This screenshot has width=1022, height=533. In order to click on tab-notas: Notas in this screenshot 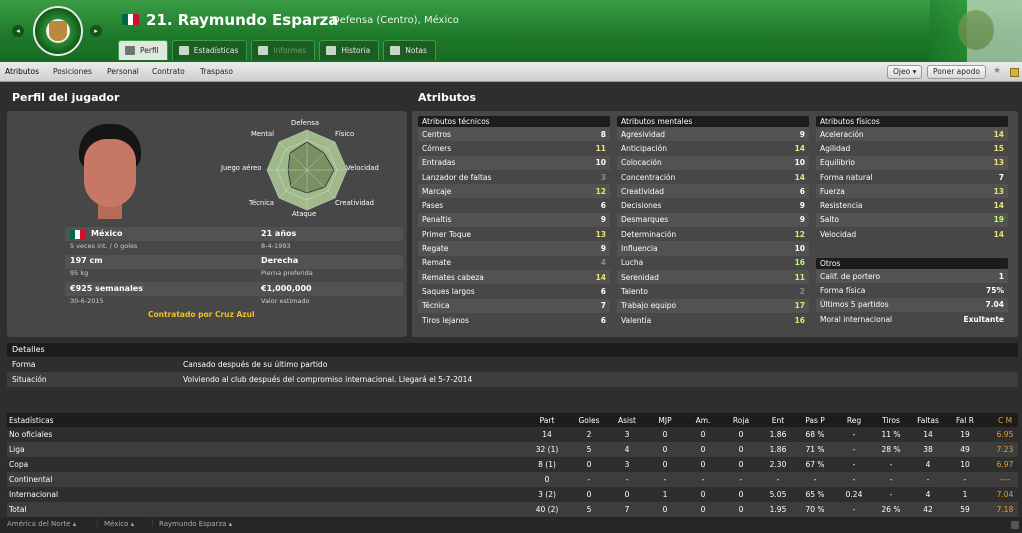, I will do `click(409, 50)`.